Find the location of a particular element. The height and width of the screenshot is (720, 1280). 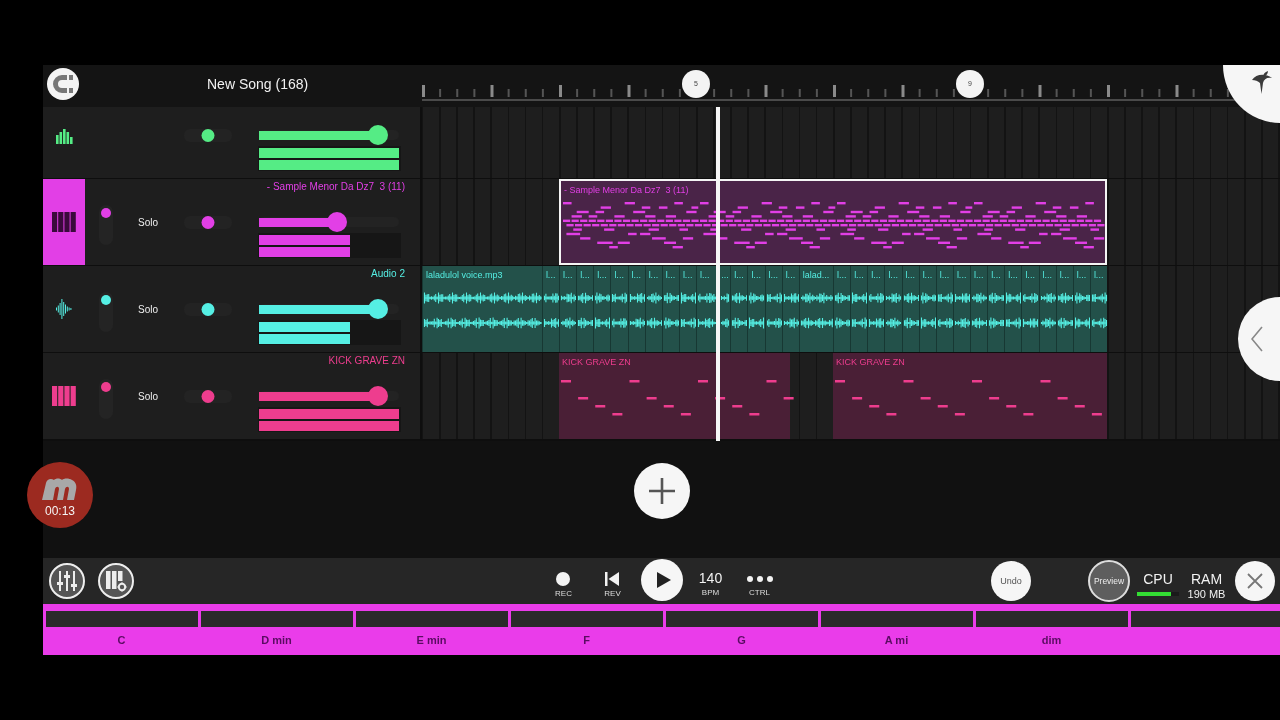

close-icon is located at coordinates (1255, 581).